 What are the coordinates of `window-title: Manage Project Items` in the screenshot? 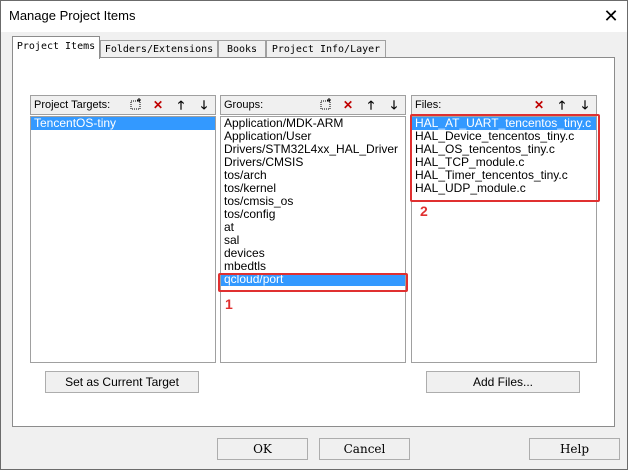 It's located at (72, 15).